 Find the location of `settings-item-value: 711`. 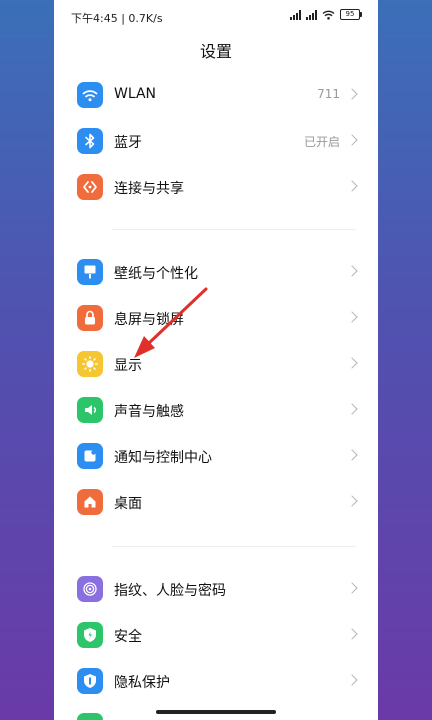

settings-item-value: 711 is located at coordinates (328, 94).